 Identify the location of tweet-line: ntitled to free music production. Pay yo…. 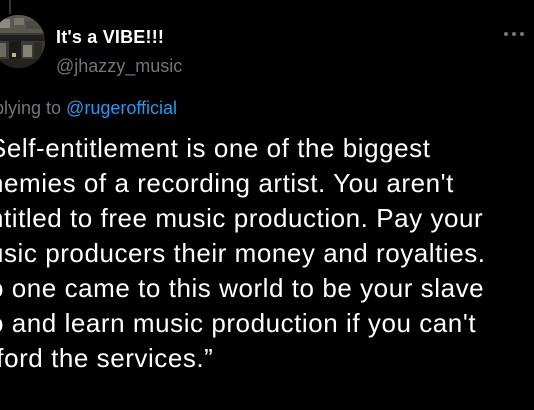
(242, 218).